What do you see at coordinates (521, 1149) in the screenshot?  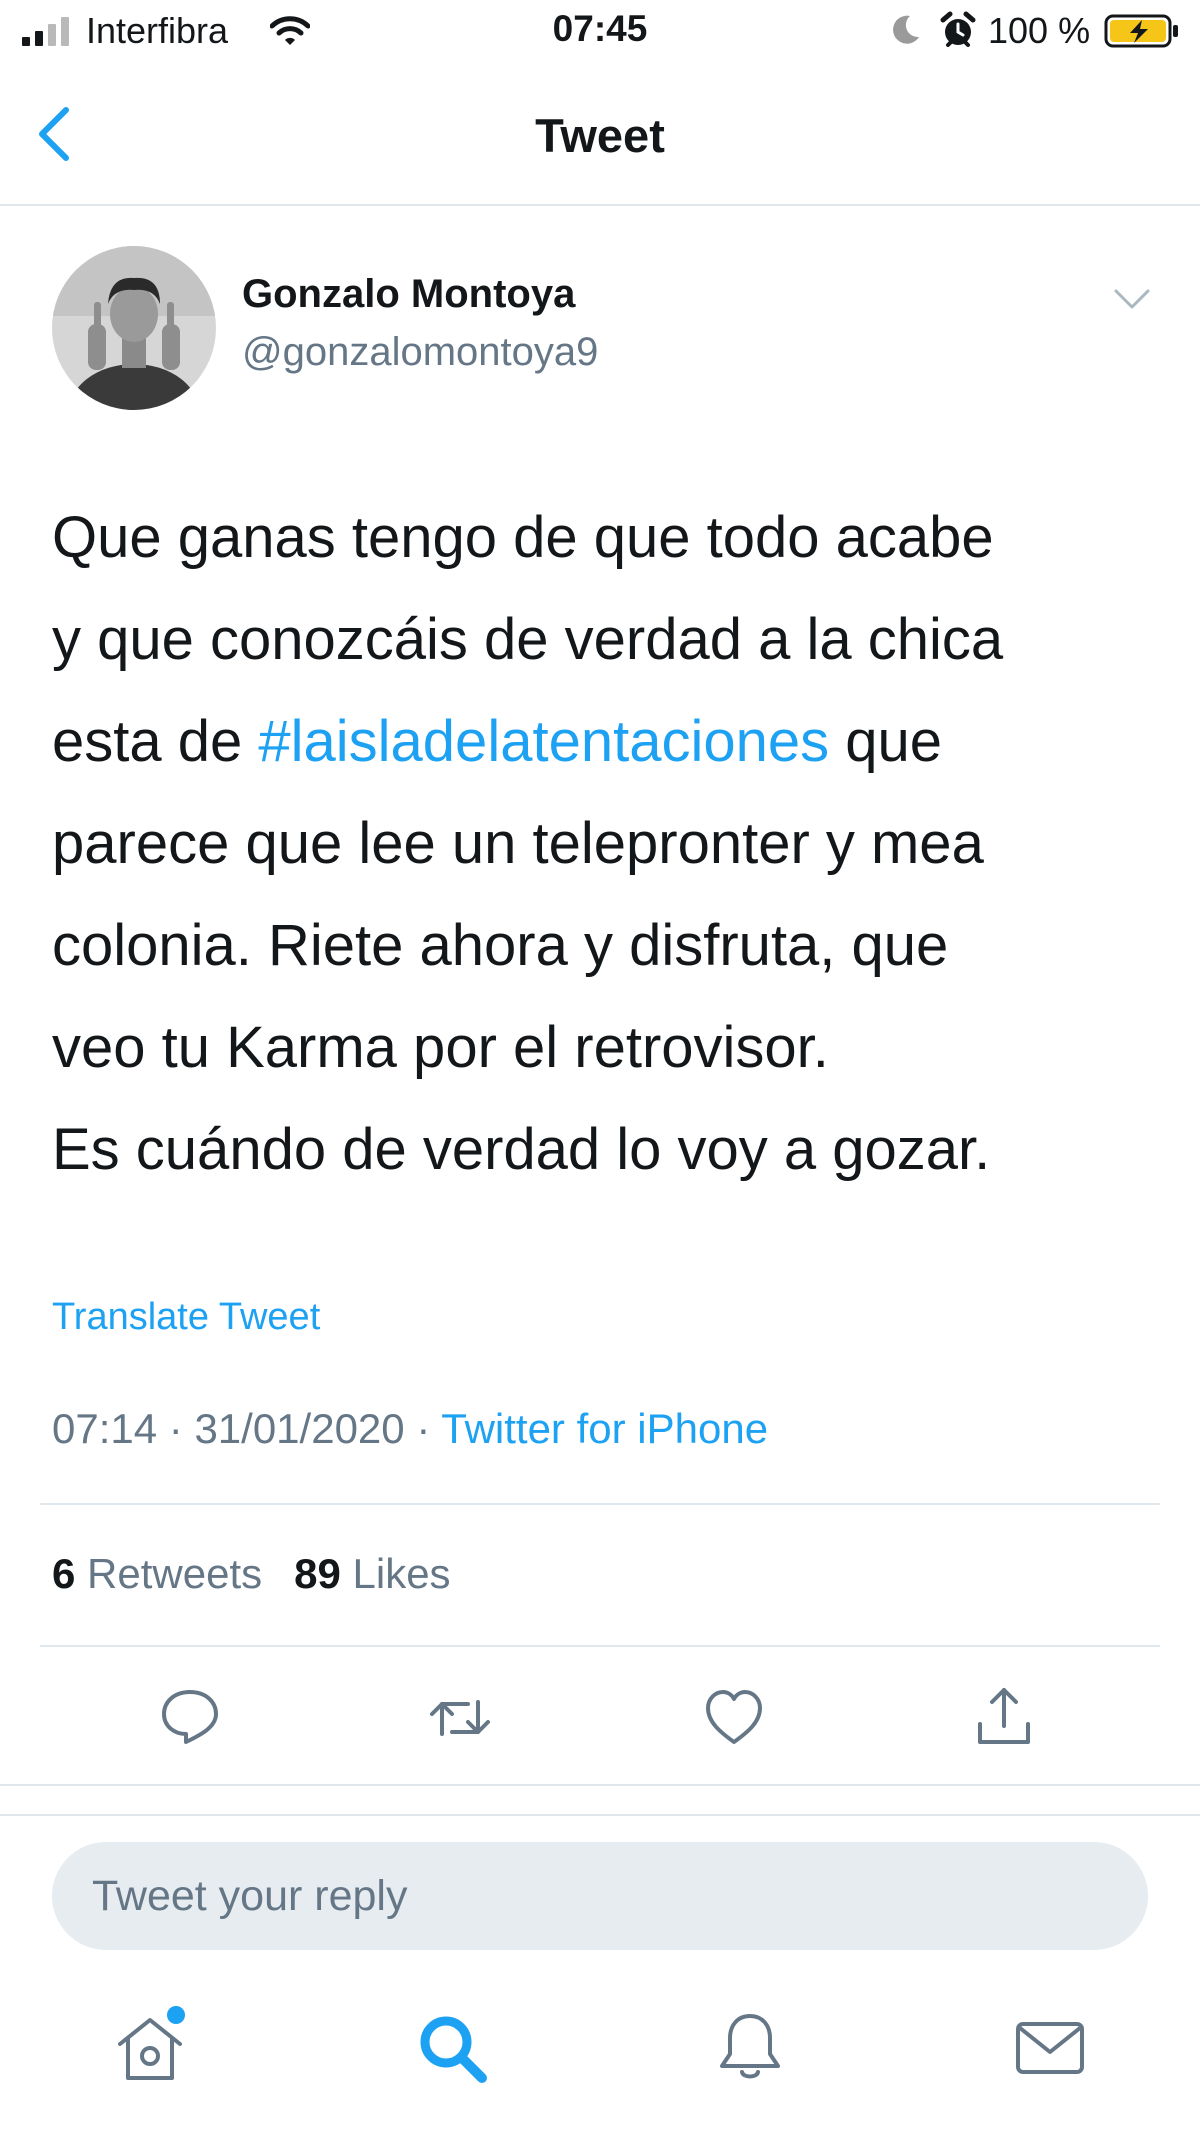 I see `tweet-line: Es cuándo de verdad lo voy a gozar.` at bounding box center [521, 1149].